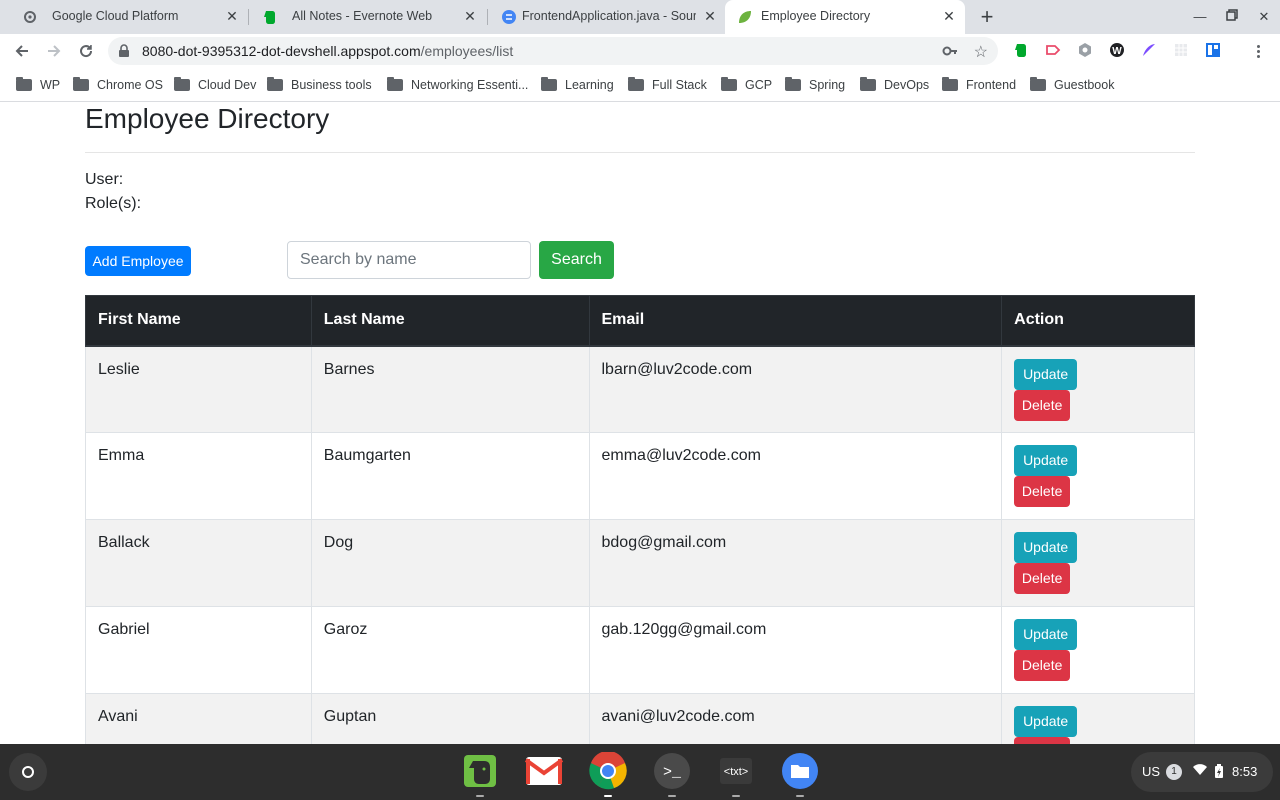 Image resolution: width=1280 pixels, height=800 pixels. Describe the element at coordinates (1232, 17) in the screenshot. I see `restore-icon` at that location.